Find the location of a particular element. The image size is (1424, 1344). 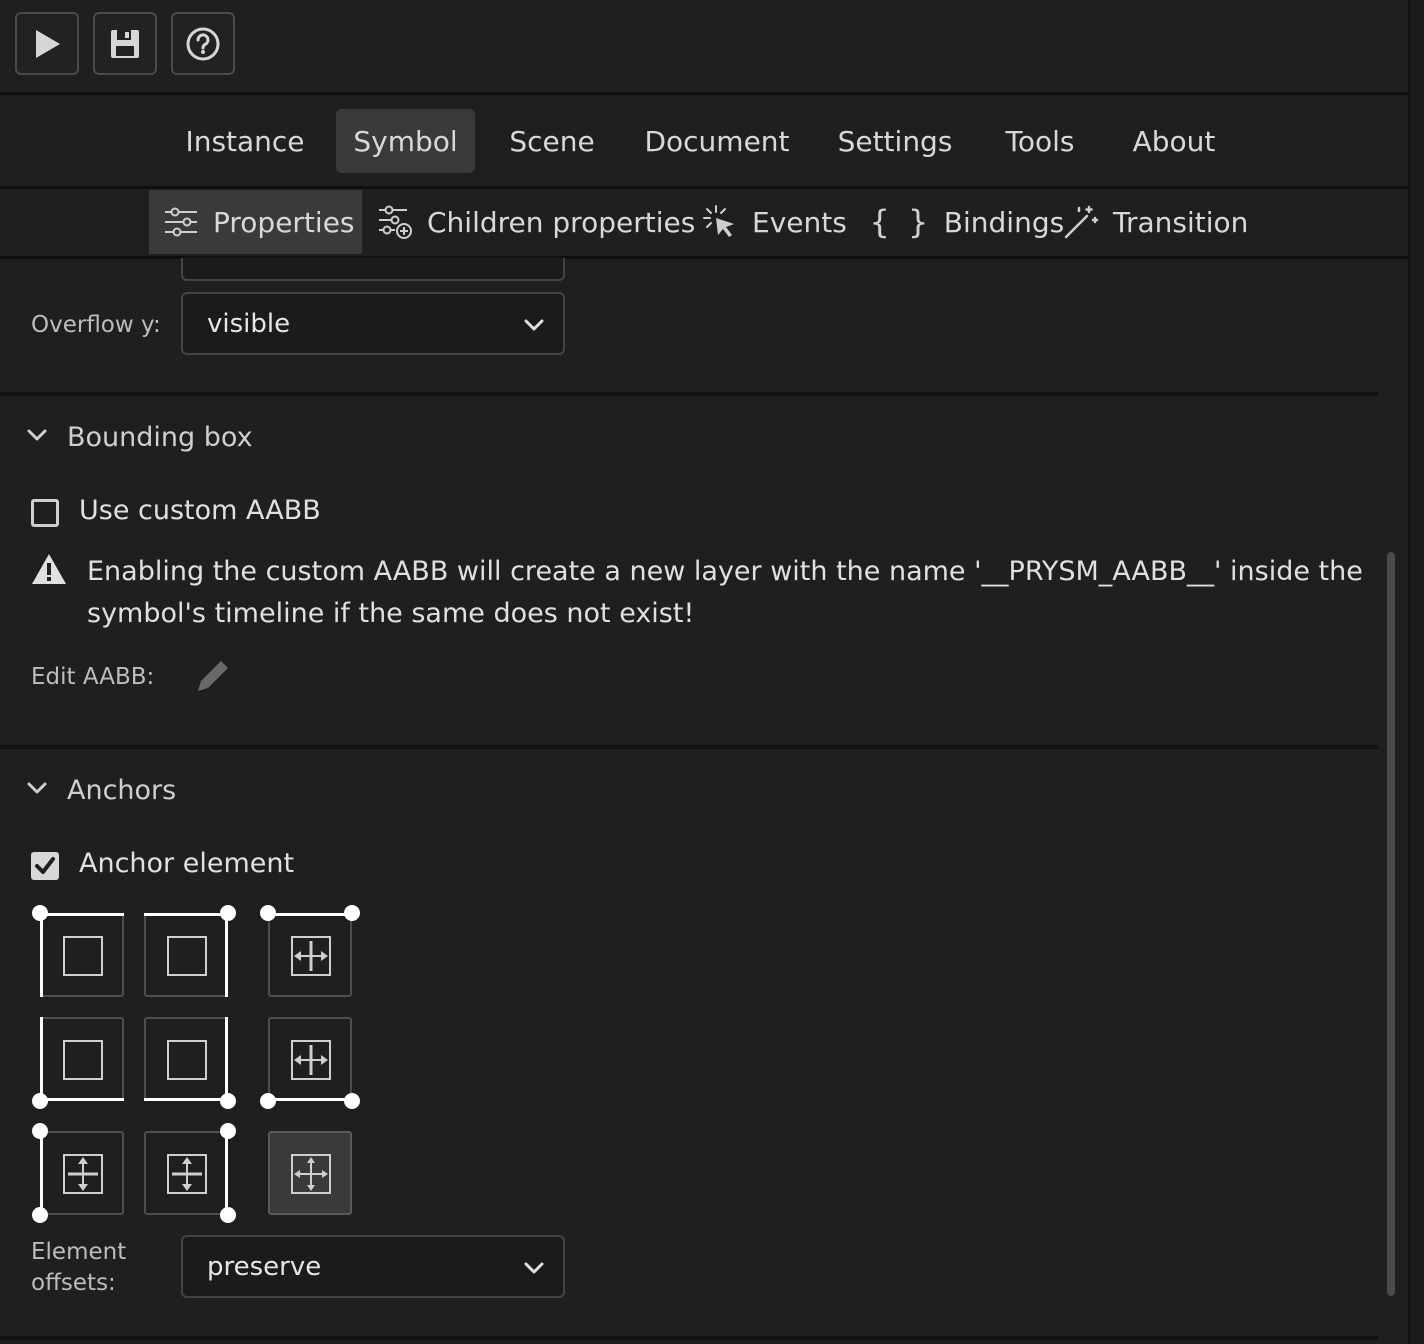

anchor-left-stretch is located at coordinates (78, 1173).